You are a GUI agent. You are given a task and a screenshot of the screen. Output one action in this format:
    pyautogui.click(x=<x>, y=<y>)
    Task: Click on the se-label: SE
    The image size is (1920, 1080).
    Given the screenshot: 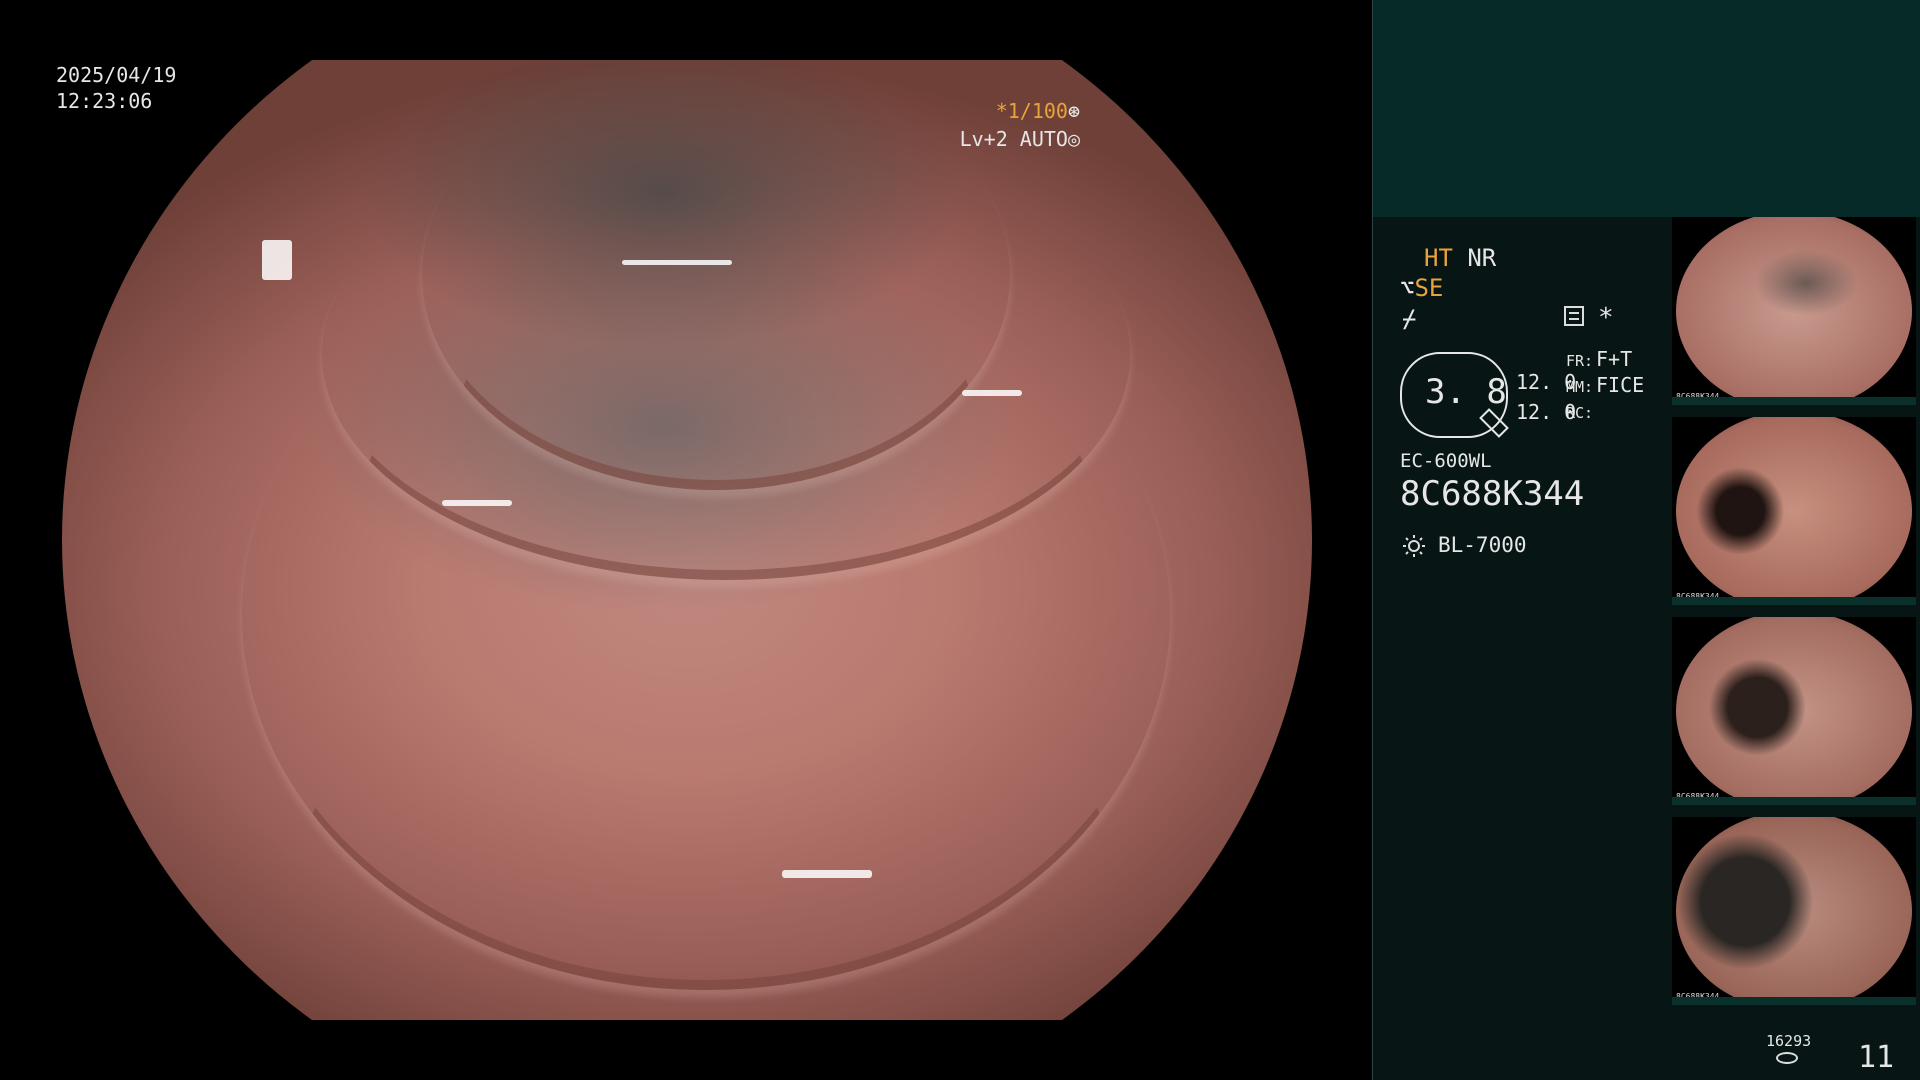 What is the action you would take?
    pyautogui.click(x=1429, y=288)
    